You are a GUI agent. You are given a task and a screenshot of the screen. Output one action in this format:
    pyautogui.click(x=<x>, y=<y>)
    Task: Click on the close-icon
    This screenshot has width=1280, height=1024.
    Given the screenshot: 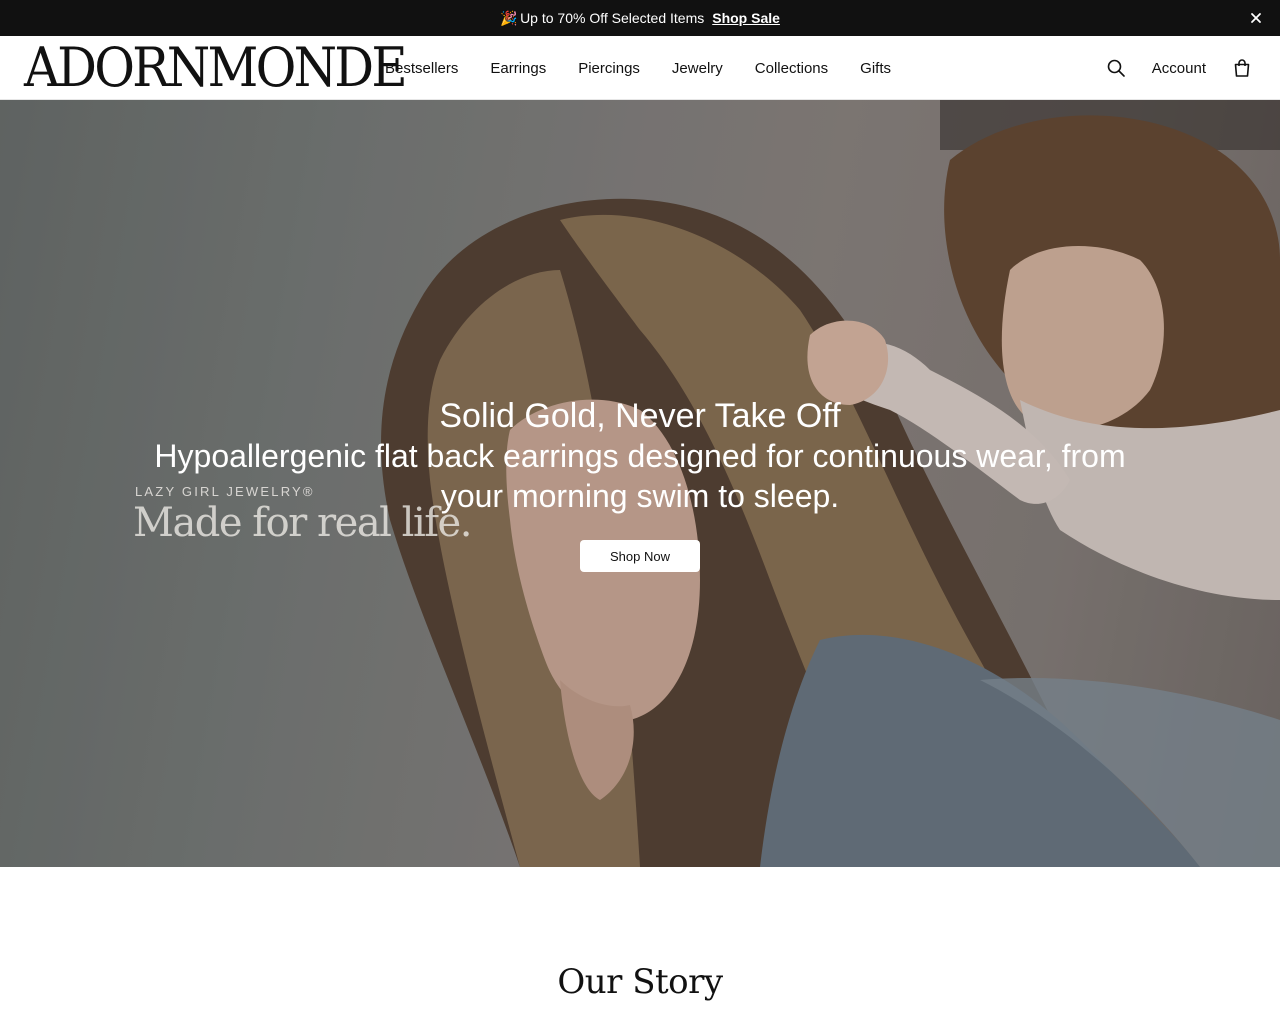 What is the action you would take?
    pyautogui.click(x=1256, y=18)
    